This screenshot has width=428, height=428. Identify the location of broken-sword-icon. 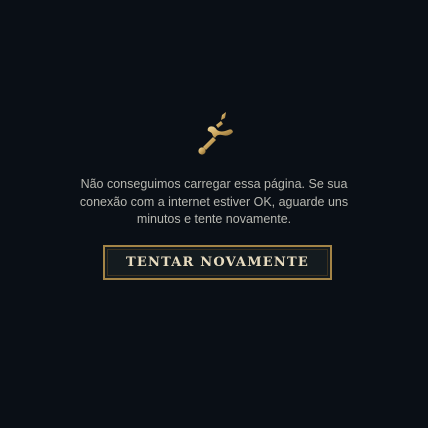
(218, 134).